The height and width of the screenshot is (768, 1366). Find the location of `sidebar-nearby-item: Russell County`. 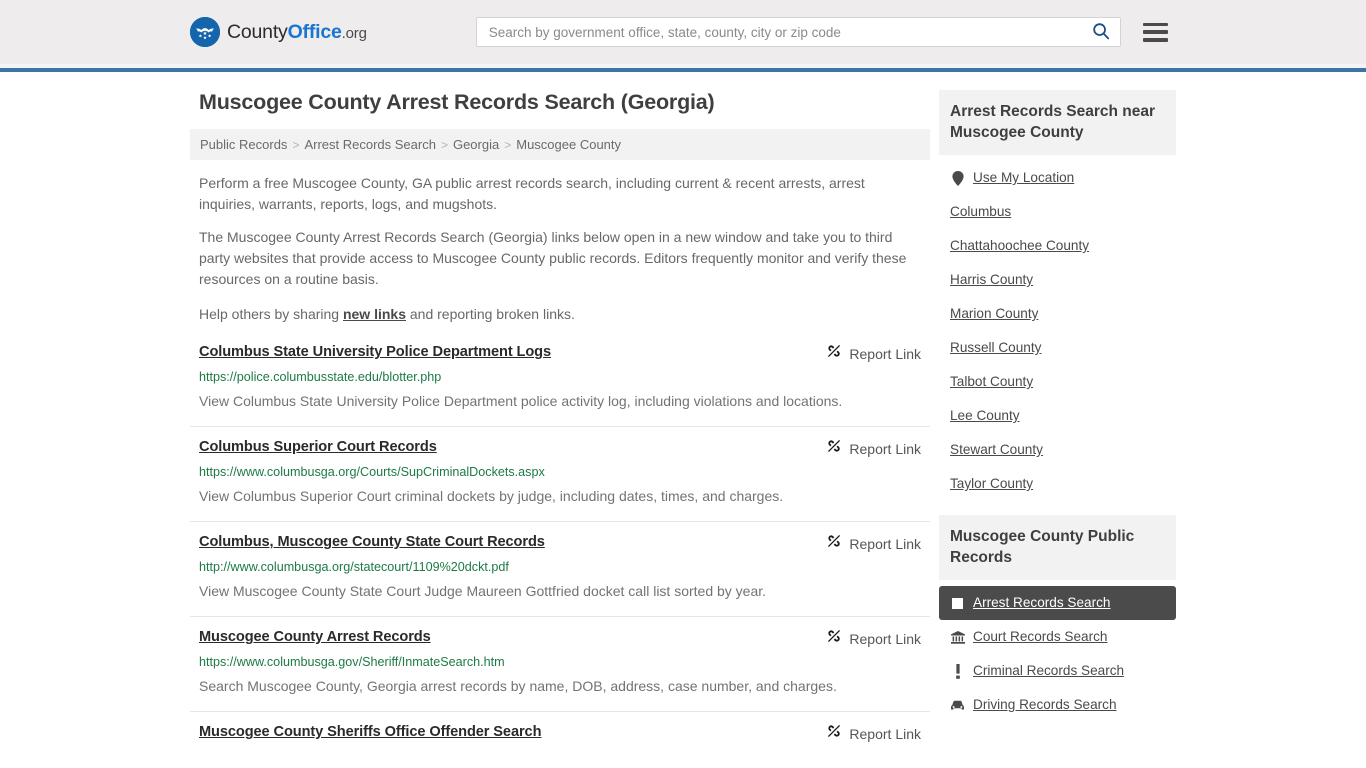

sidebar-nearby-item: Russell County is located at coordinates (1057, 348).